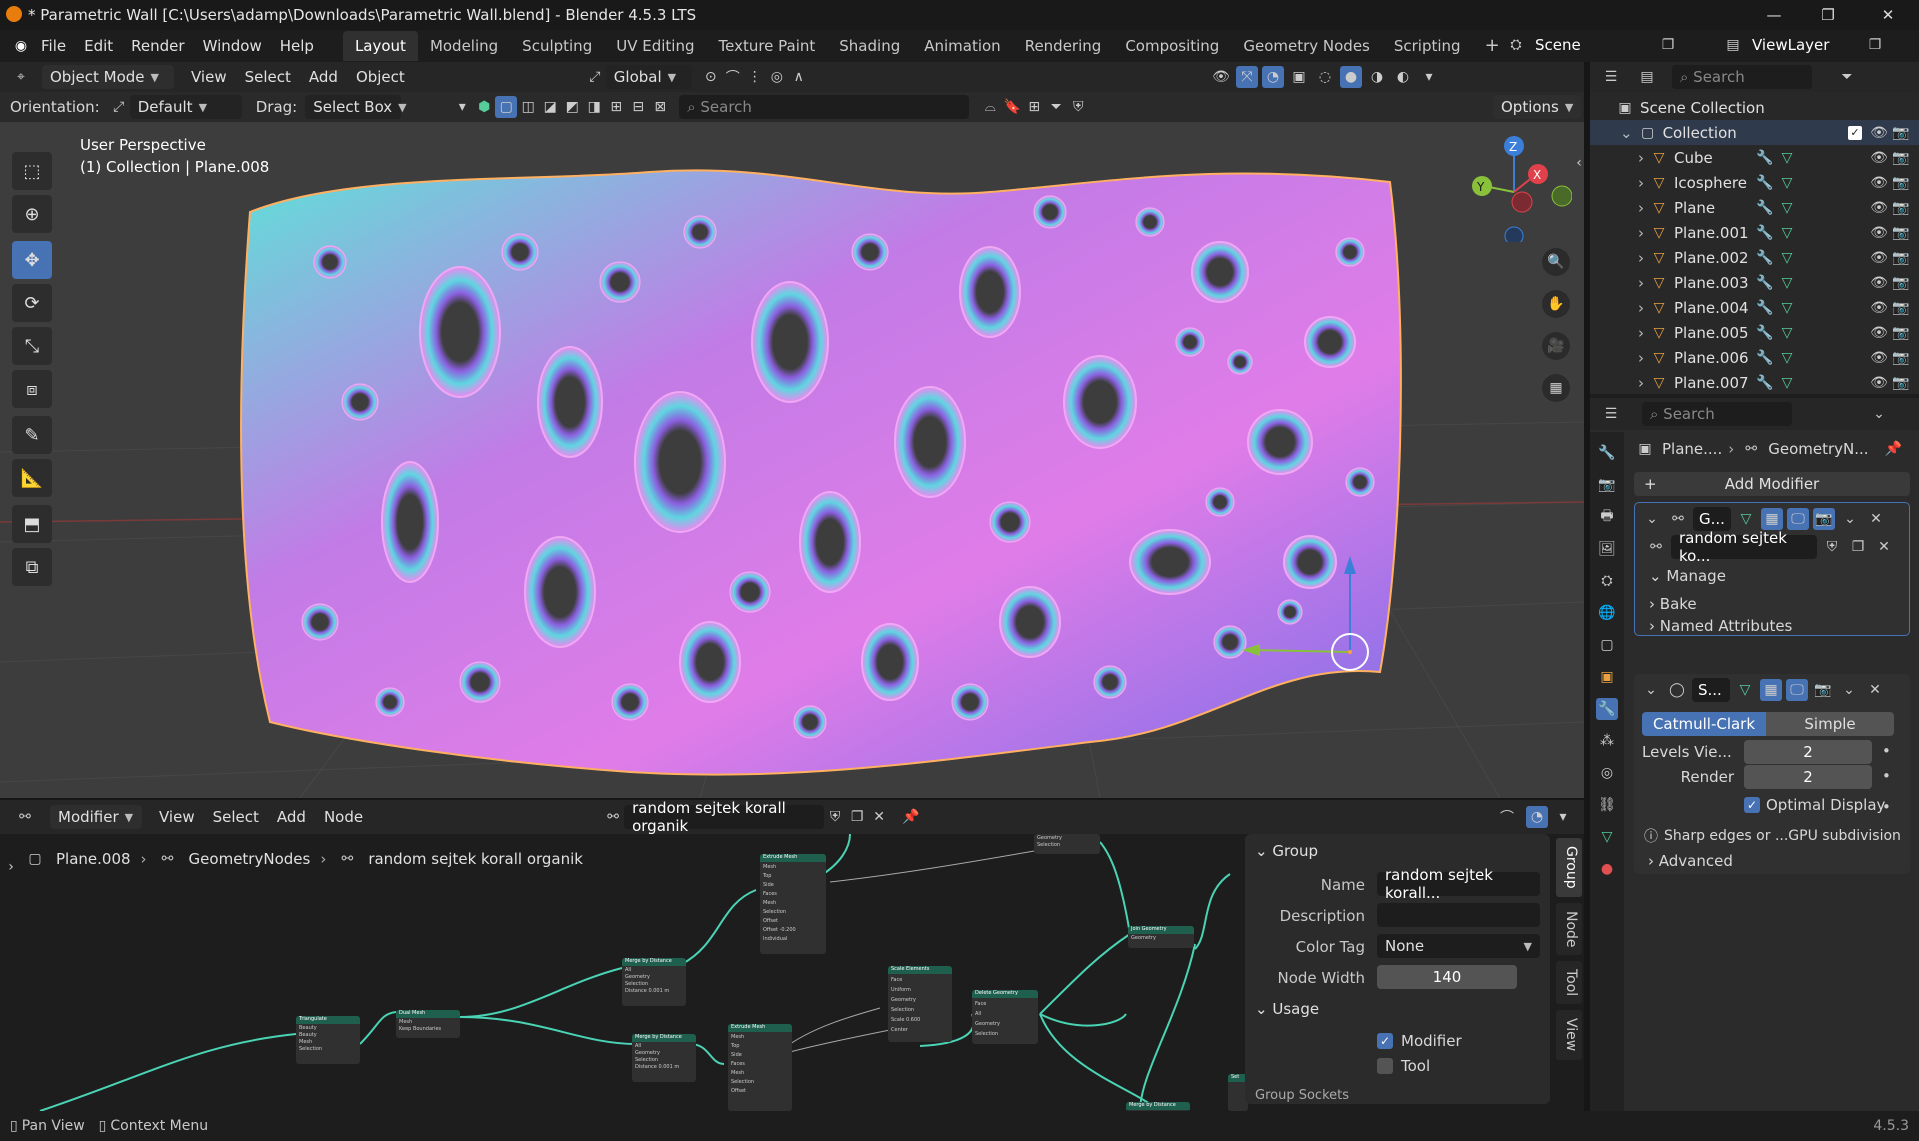 This screenshot has height=1141, width=1919. I want to click on collapse-chevron-icon: ⌄, so click(1651, 690).